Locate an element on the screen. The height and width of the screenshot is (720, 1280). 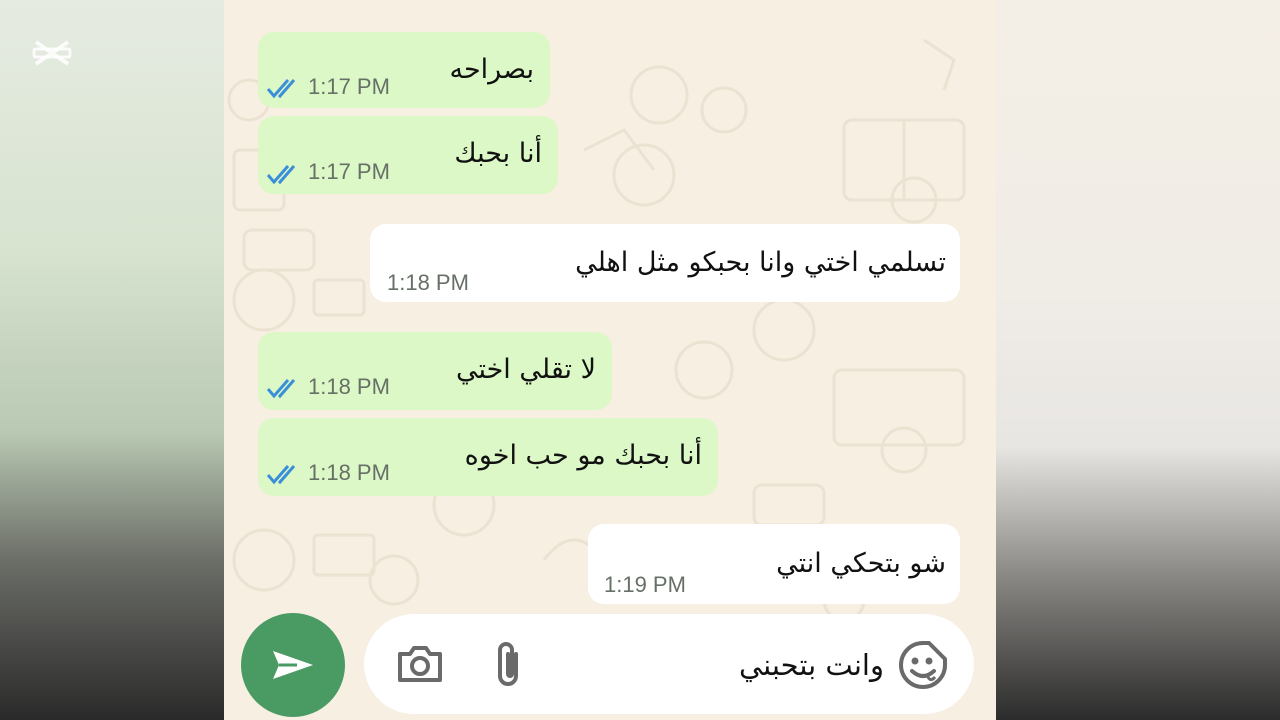
message-bubble-incoming: تسلمي اختي وانا بحبكو مثل اهلي 1:18 PM is located at coordinates (665, 263).